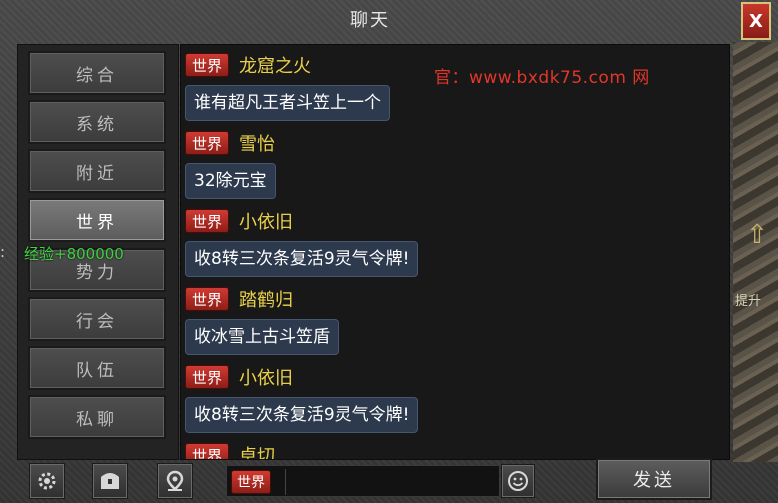 This screenshot has width=778, height=503. I want to click on background-text-fragment-left: :, so click(3, 252).